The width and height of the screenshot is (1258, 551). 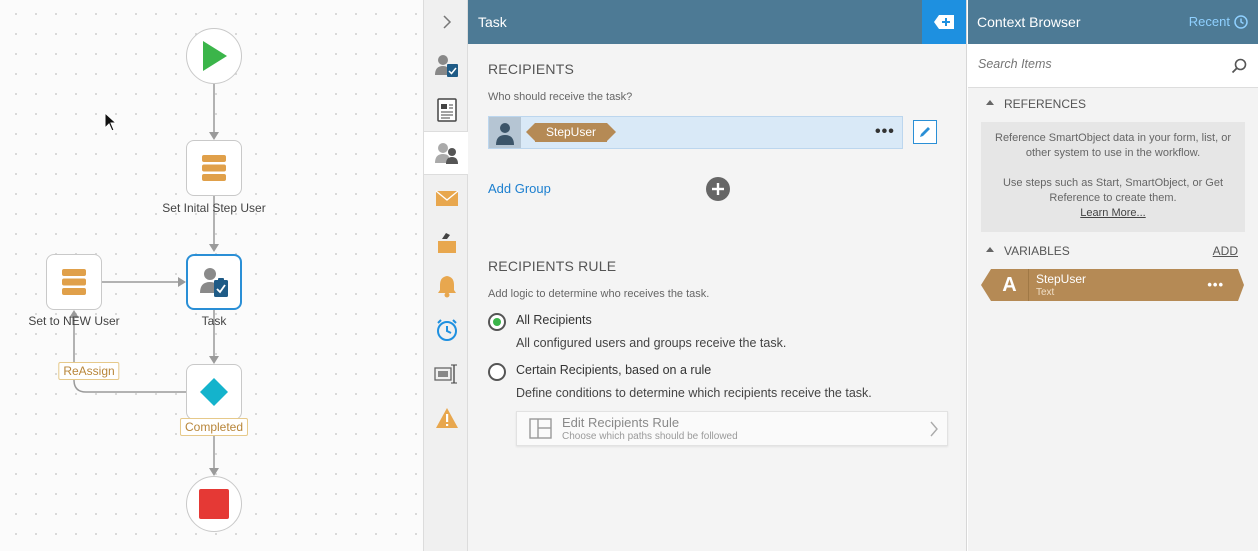 I want to click on timer-icon, so click(x=446, y=330).